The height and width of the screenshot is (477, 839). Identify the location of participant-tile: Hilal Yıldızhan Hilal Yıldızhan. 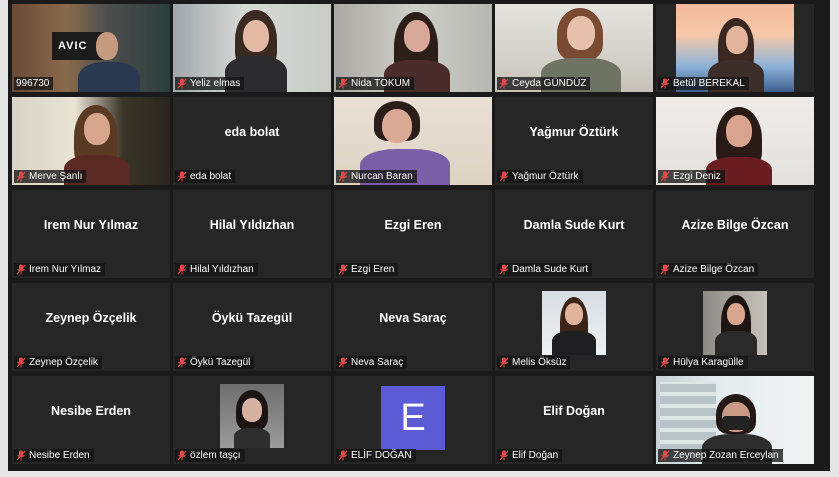
(252, 234).